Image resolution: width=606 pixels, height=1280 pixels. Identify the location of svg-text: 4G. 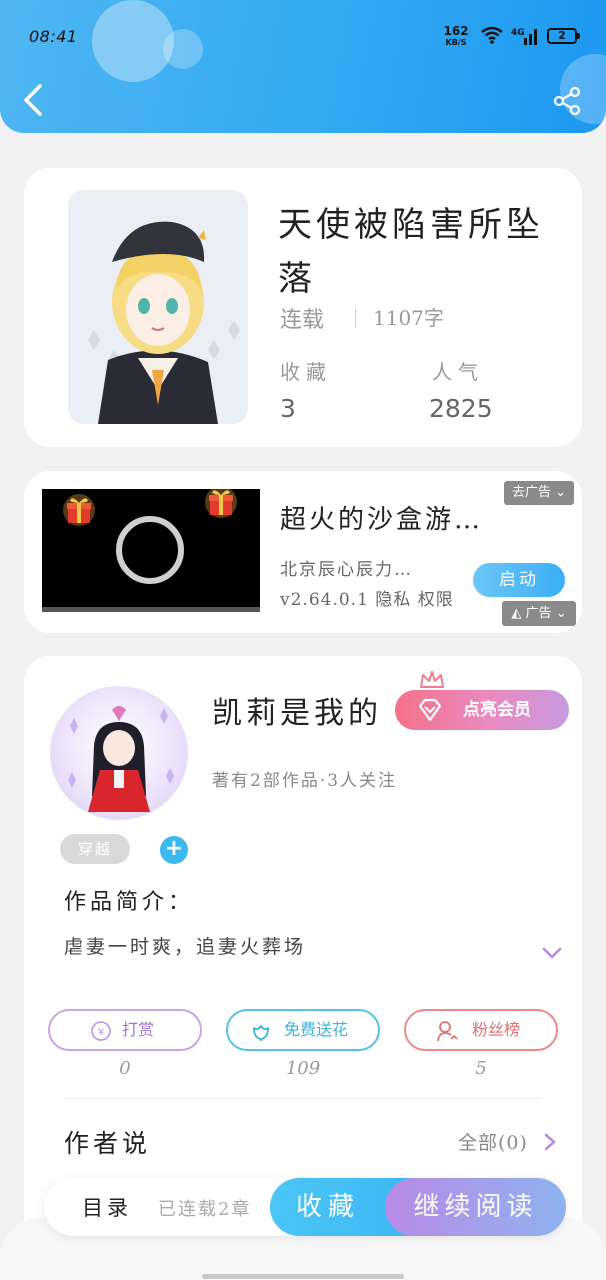
(518, 33).